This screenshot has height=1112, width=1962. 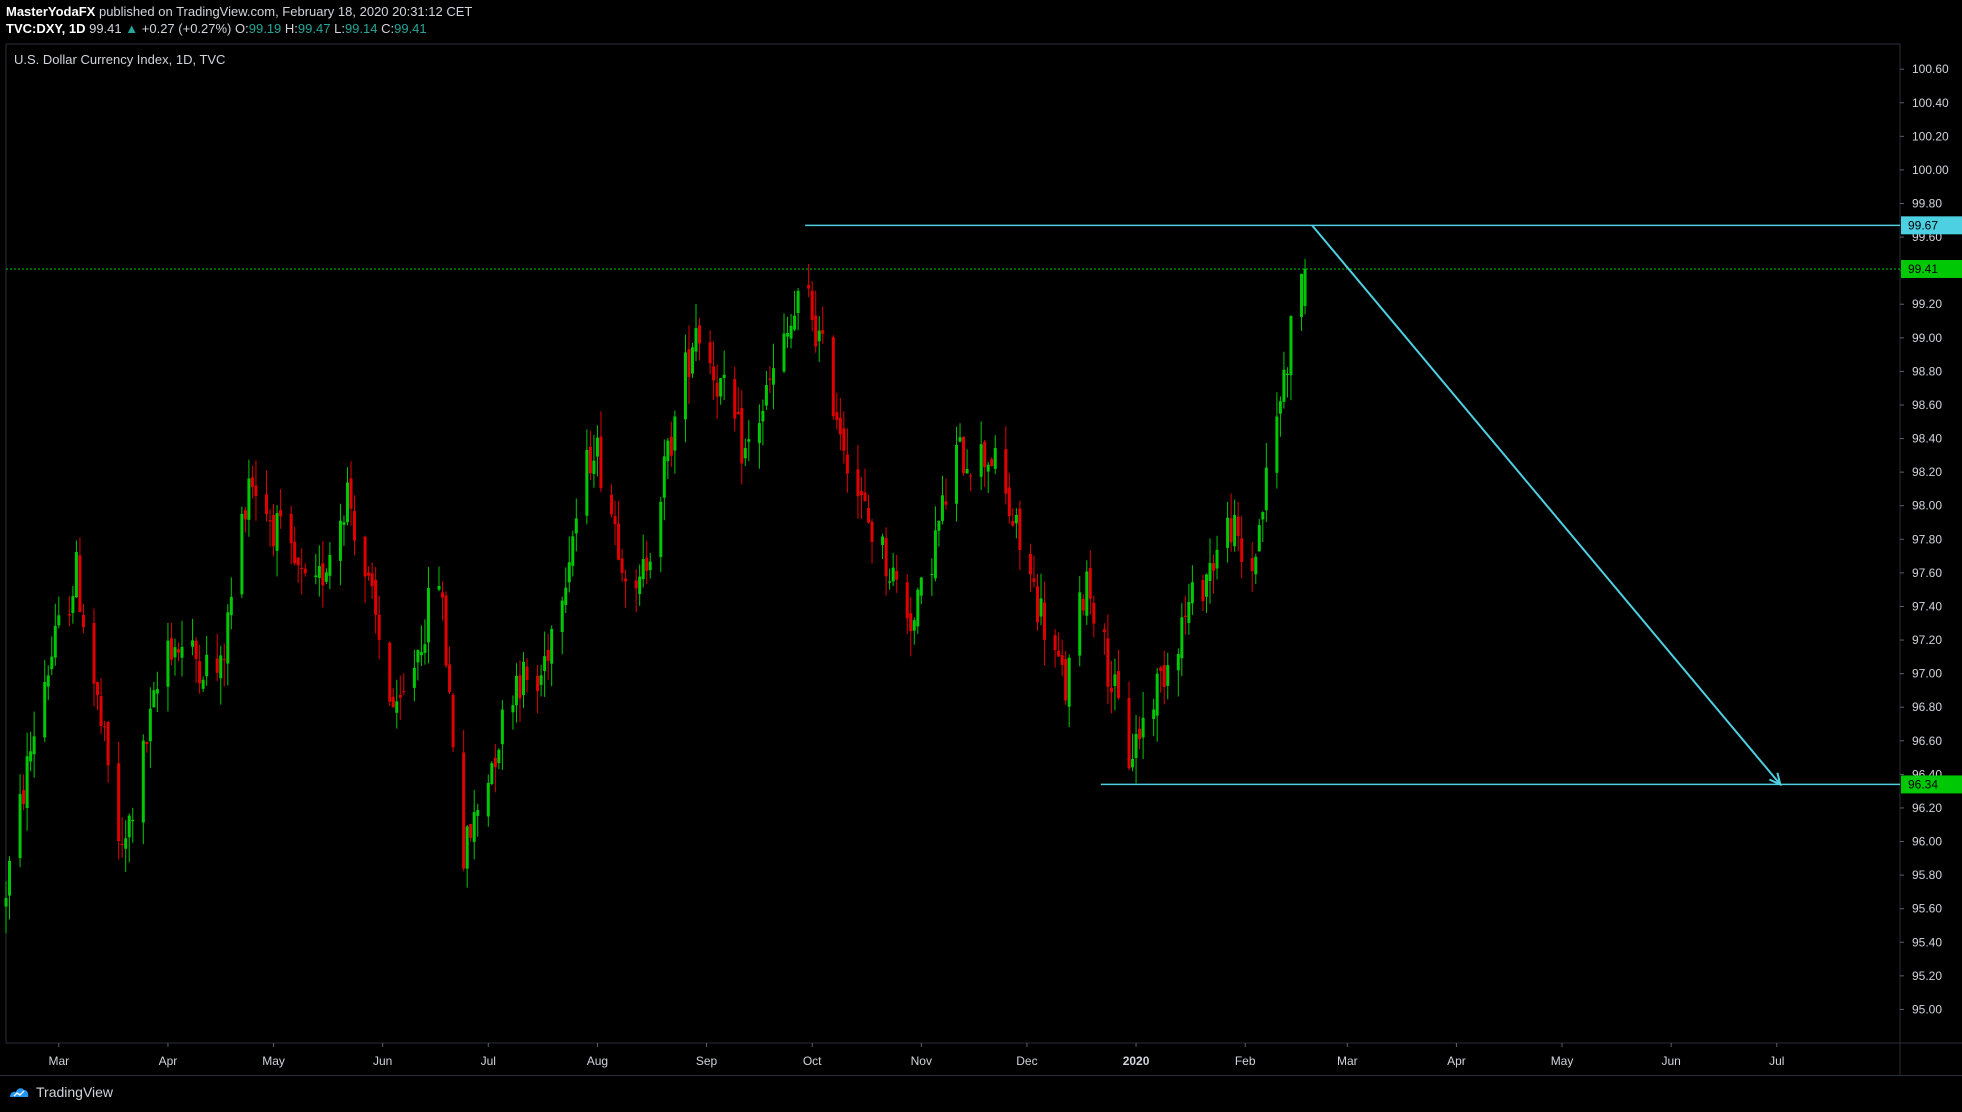 I want to click on x-tick-label: Jul, so click(x=488, y=1061).